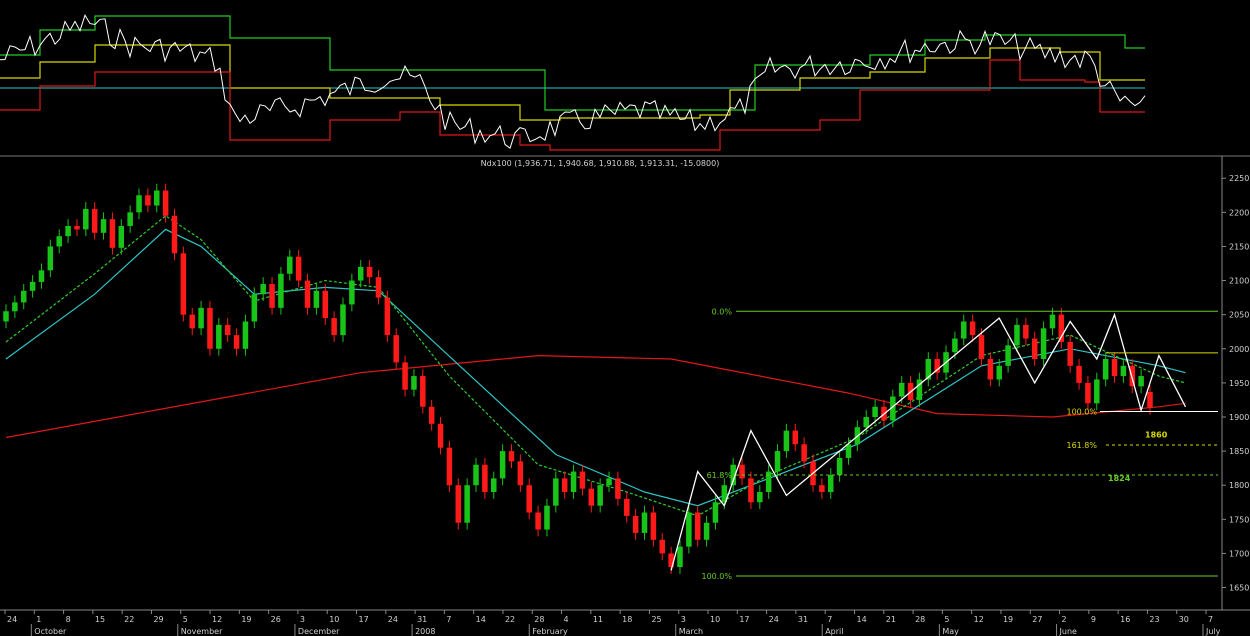 The height and width of the screenshot is (636, 1250). Describe the element at coordinates (68, 619) in the screenshot. I see `x-day-label: 8` at that location.